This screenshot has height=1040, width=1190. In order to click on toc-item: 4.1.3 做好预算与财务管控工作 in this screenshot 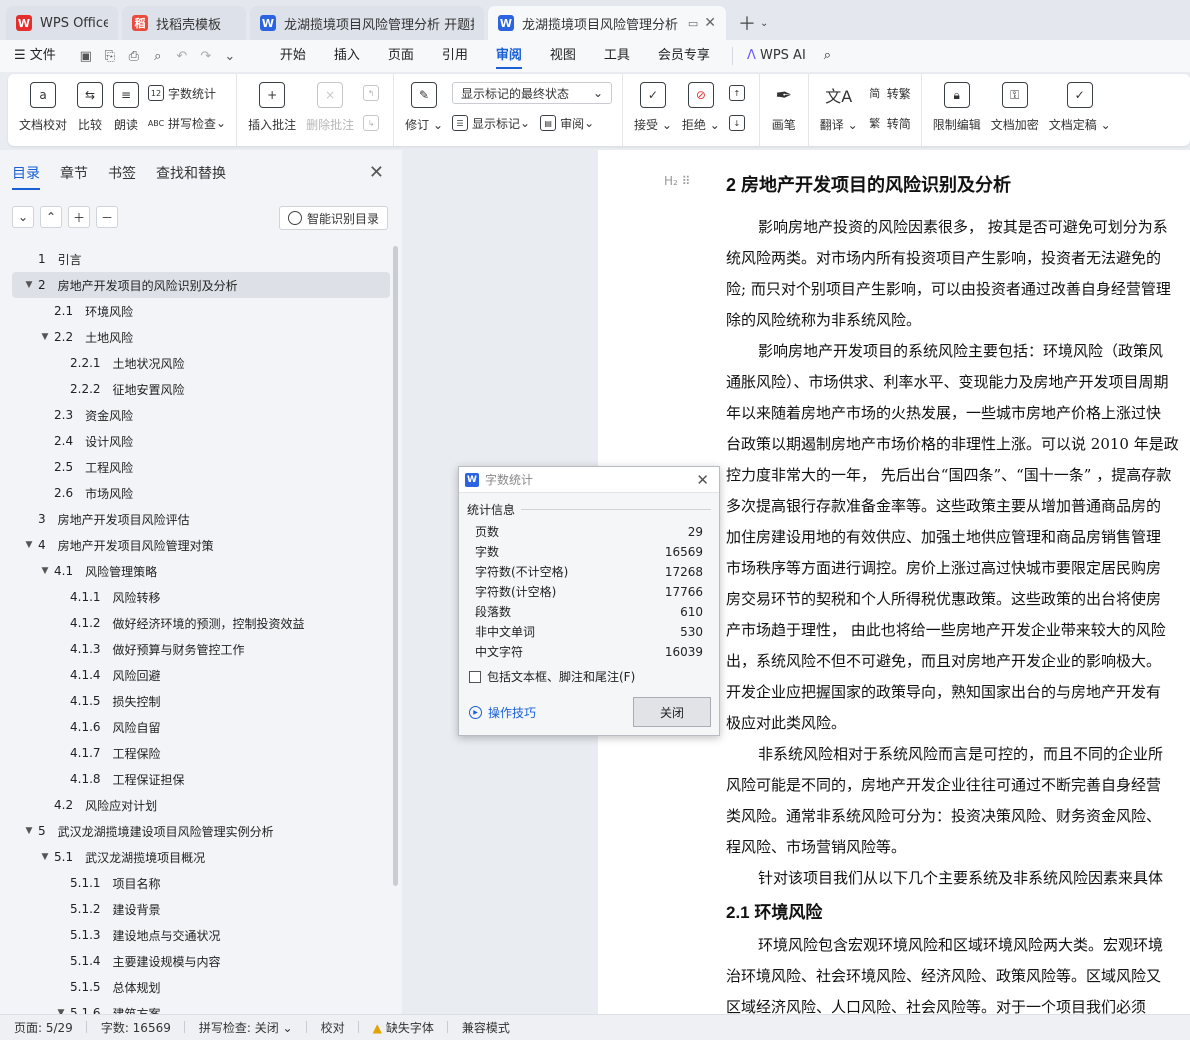, I will do `click(201, 649)`.